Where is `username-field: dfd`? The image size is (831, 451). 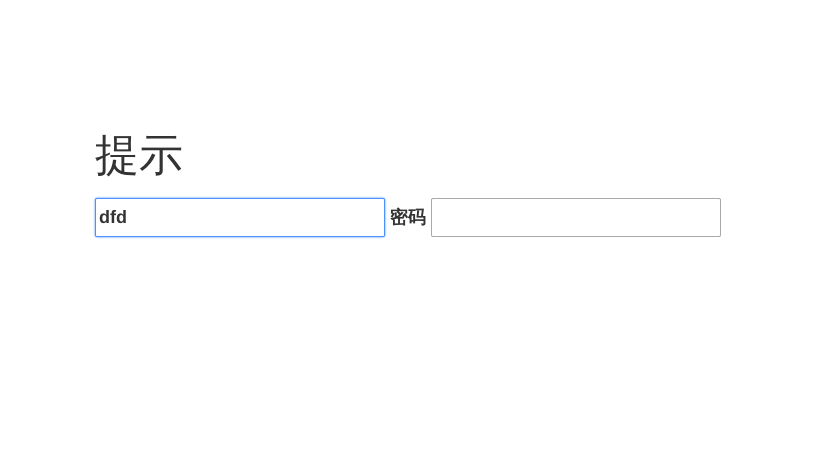
username-field: dfd is located at coordinates (240, 217).